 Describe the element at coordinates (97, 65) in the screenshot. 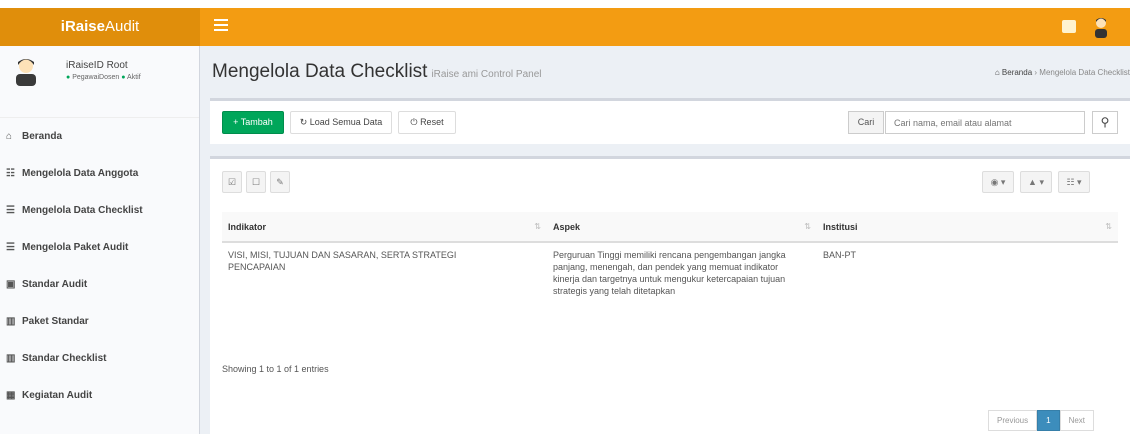

I see `user-name: iRaiseID Root` at that location.